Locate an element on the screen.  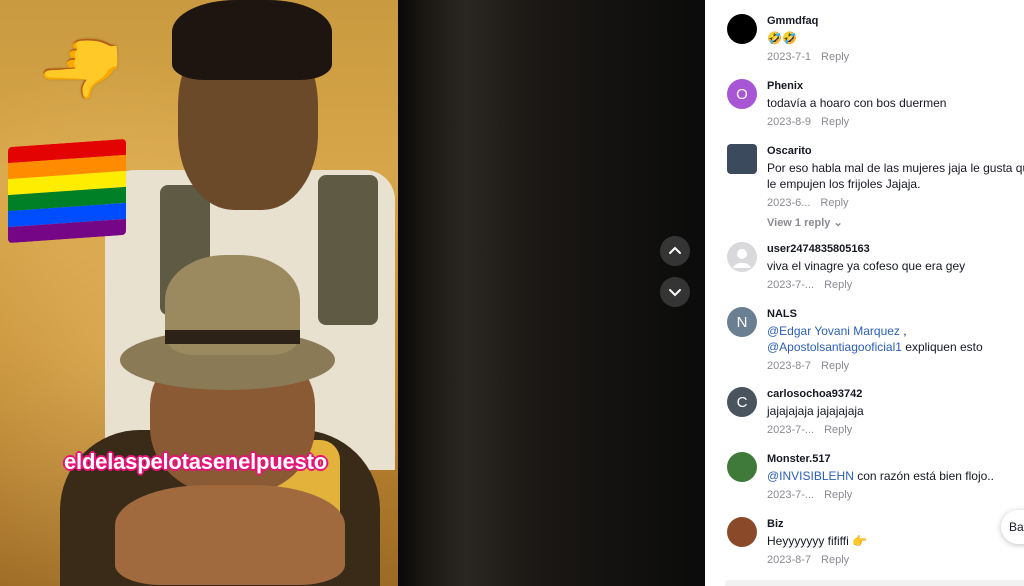
comment-username: NALS is located at coordinates (895, 314).